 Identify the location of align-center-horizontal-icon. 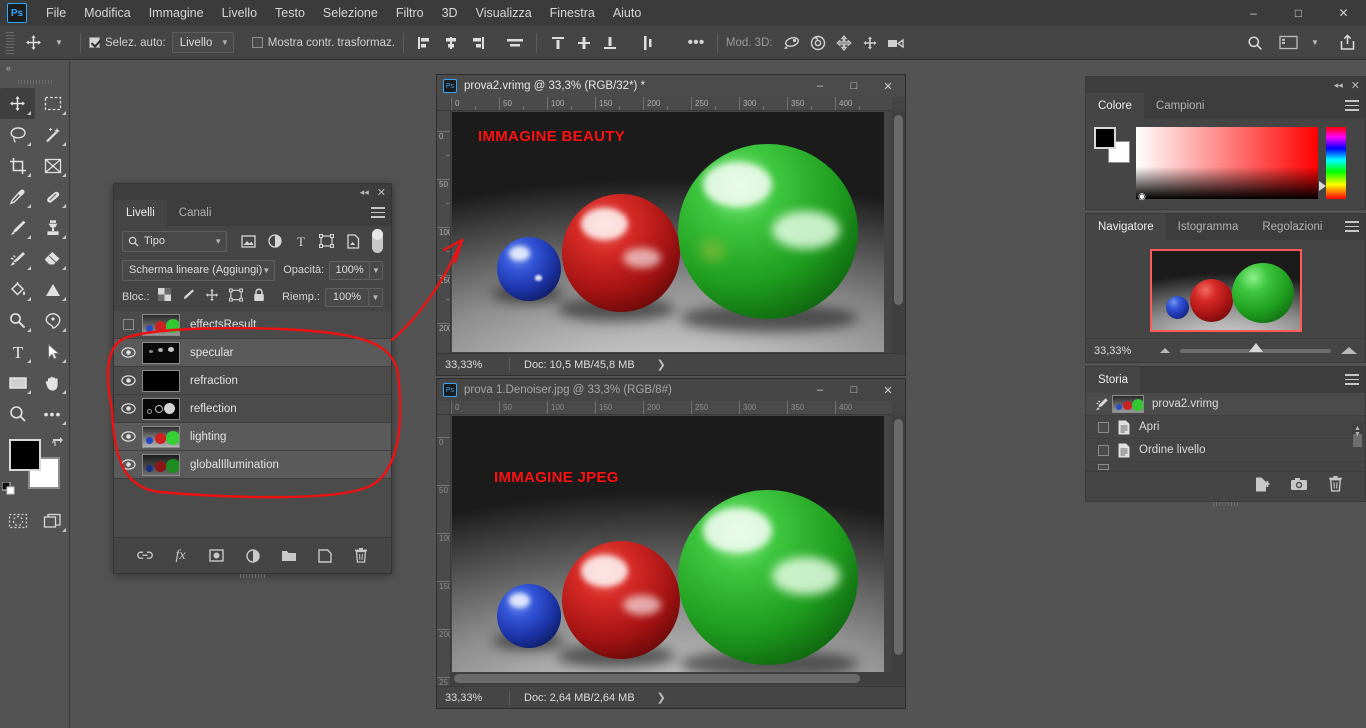
(451, 43).